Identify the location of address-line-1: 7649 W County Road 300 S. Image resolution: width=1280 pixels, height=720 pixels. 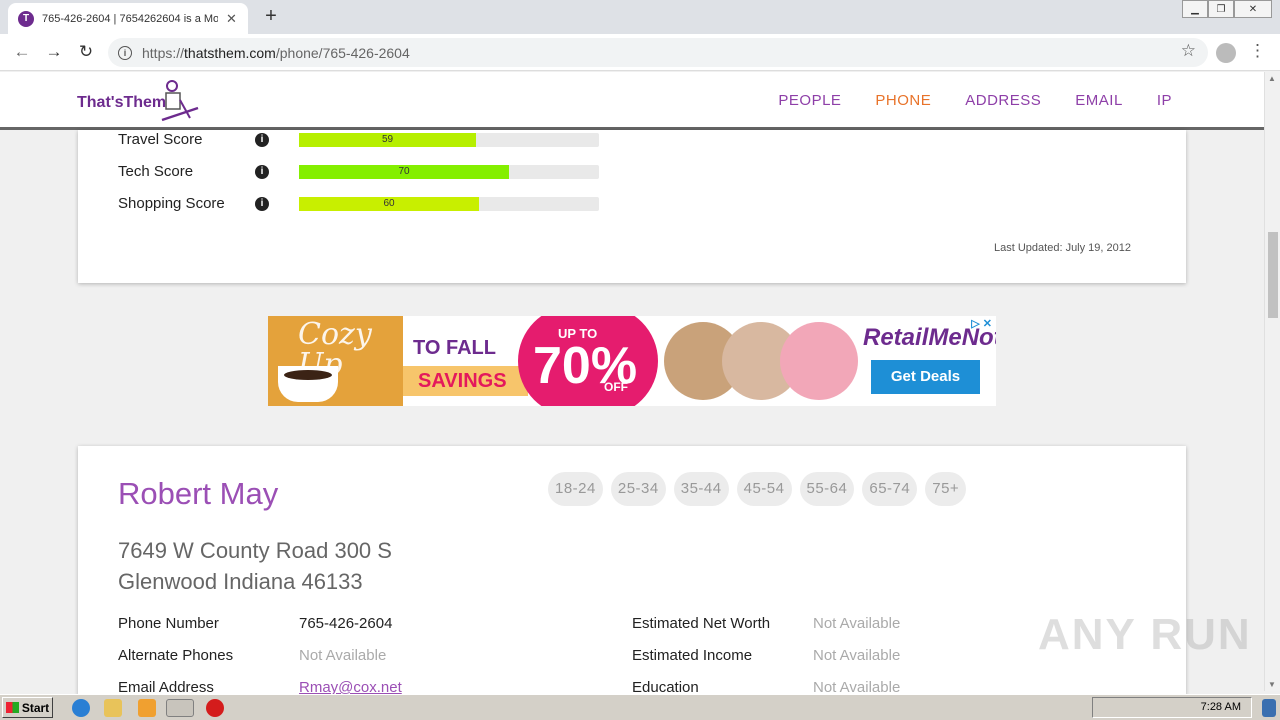
(255, 550).